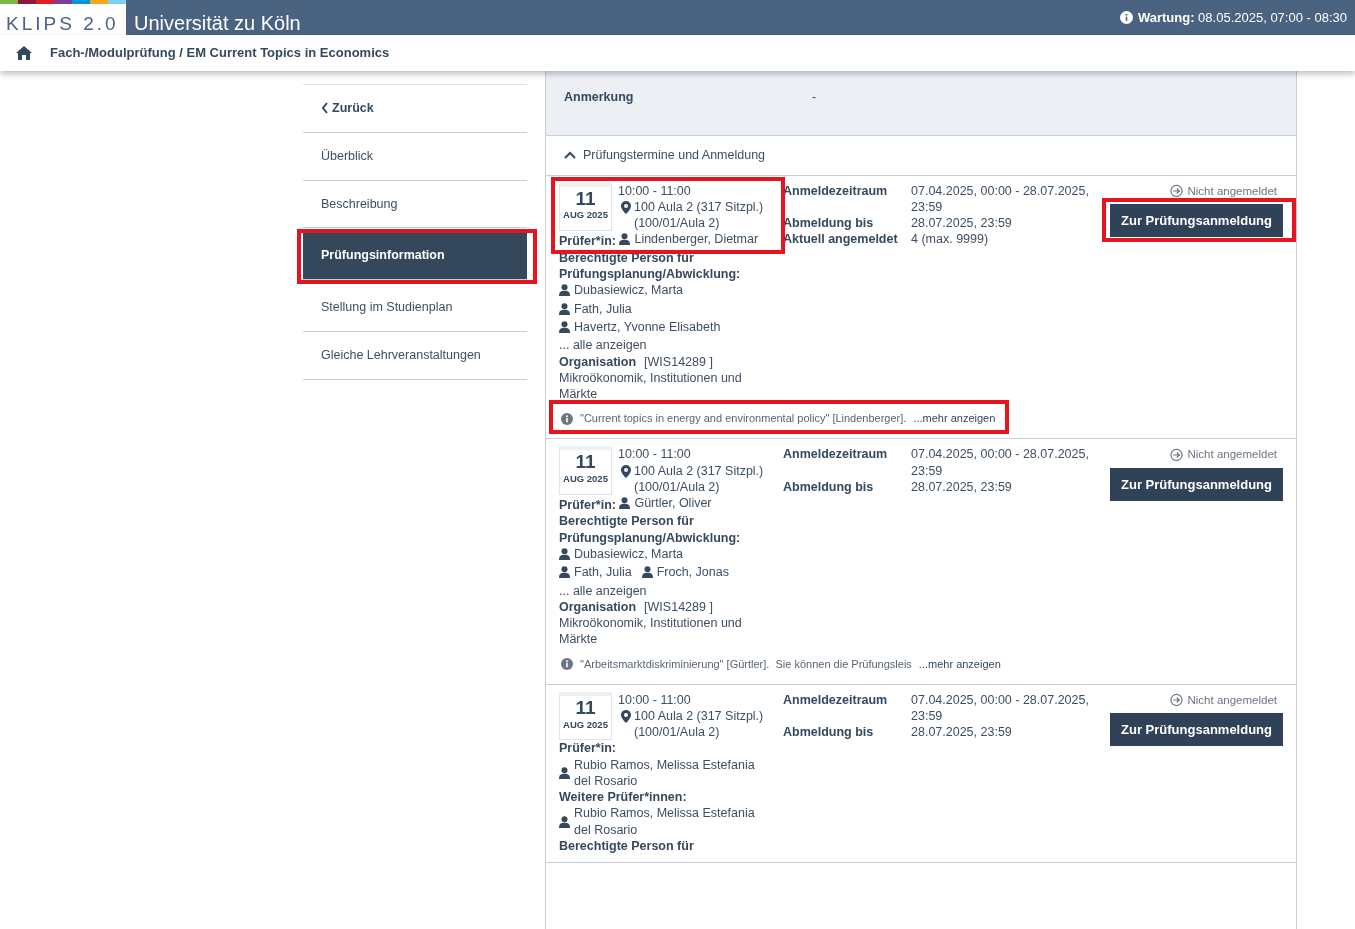  What do you see at coordinates (626, 845) in the screenshot?
I see `role-label: Berechtigte Person für` at bounding box center [626, 845].